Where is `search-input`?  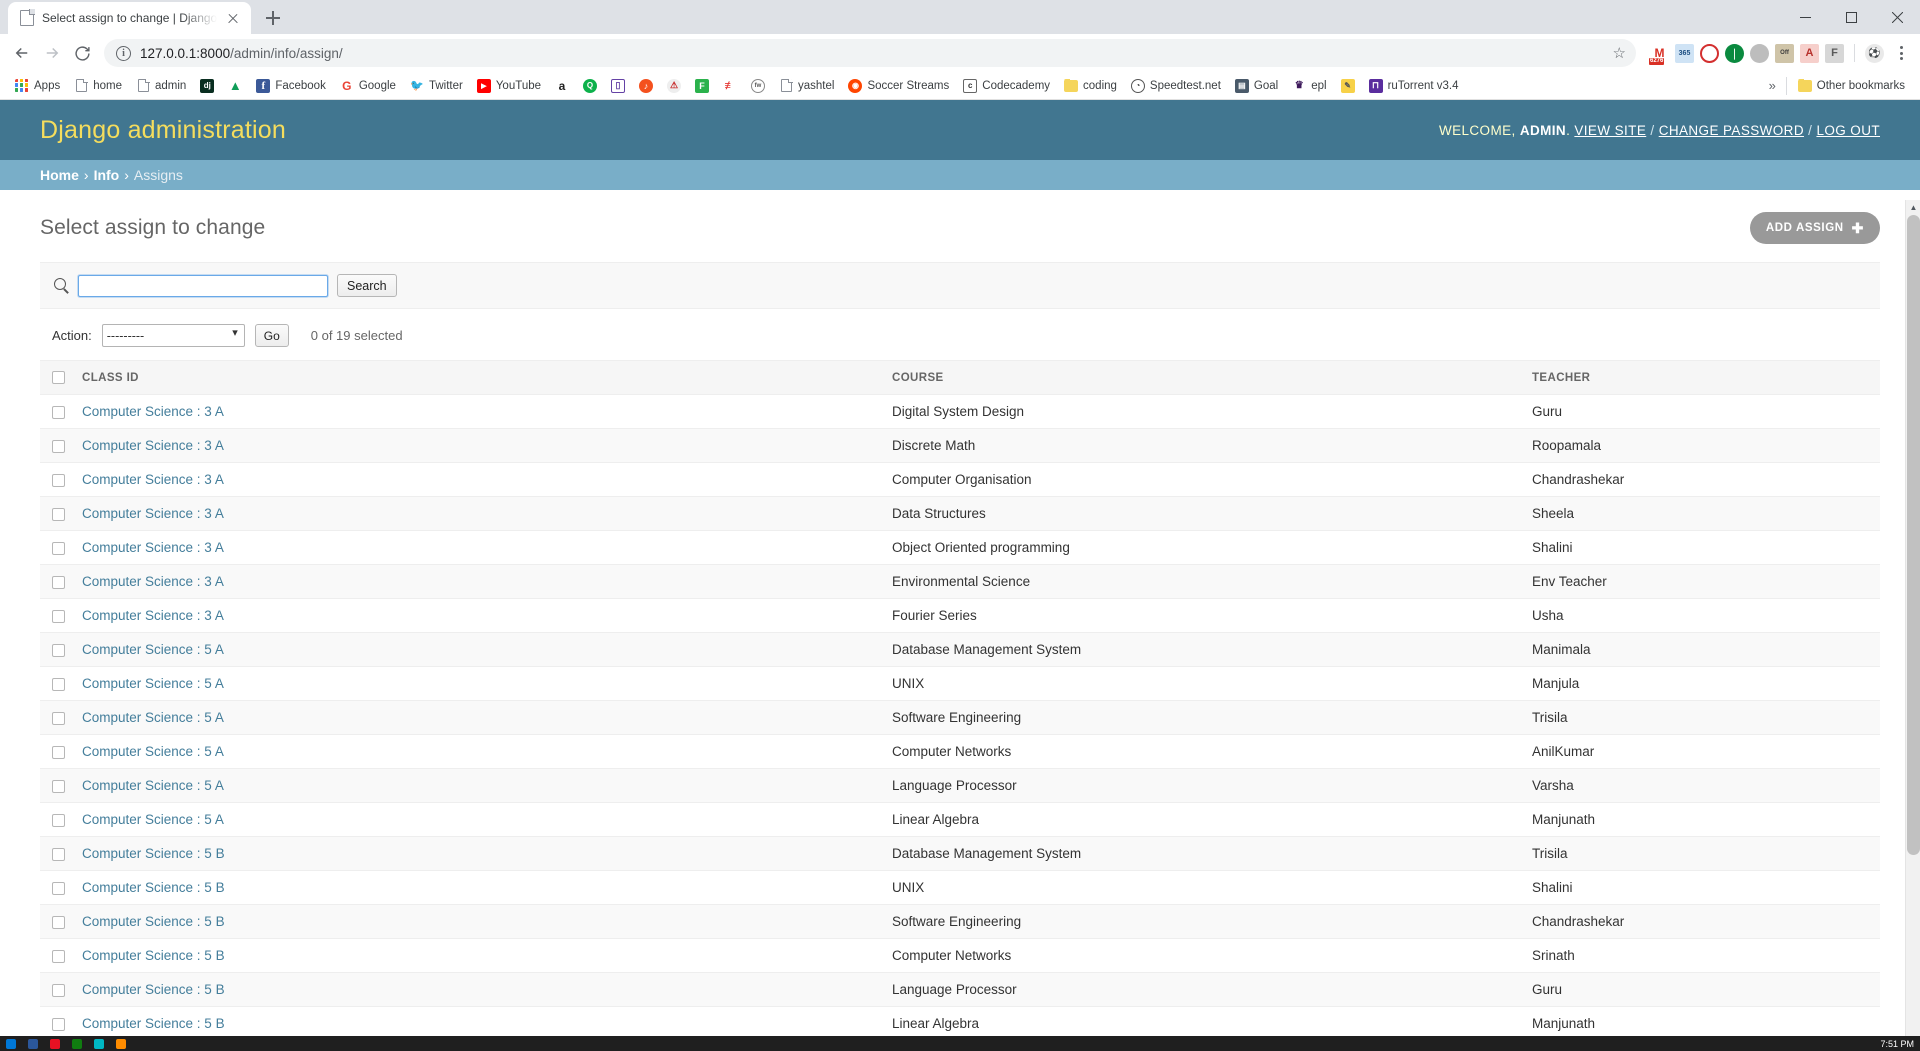 search-input is located at coordinates (203, 285).